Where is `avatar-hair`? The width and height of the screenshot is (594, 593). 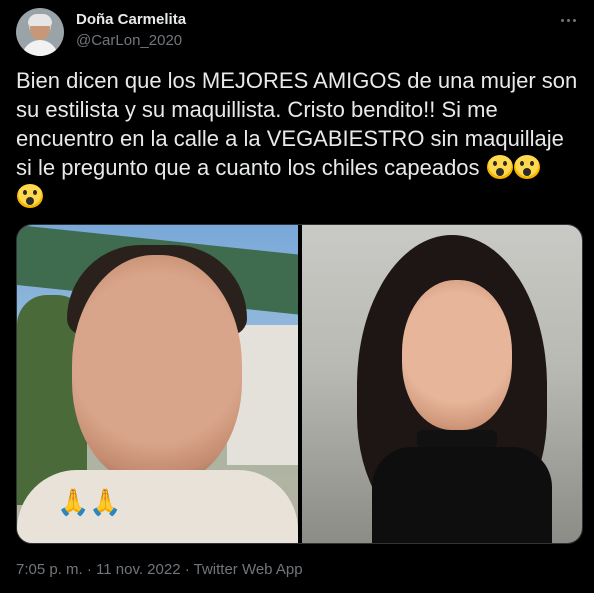
avatar-hair is located at coordinates (40, 20).